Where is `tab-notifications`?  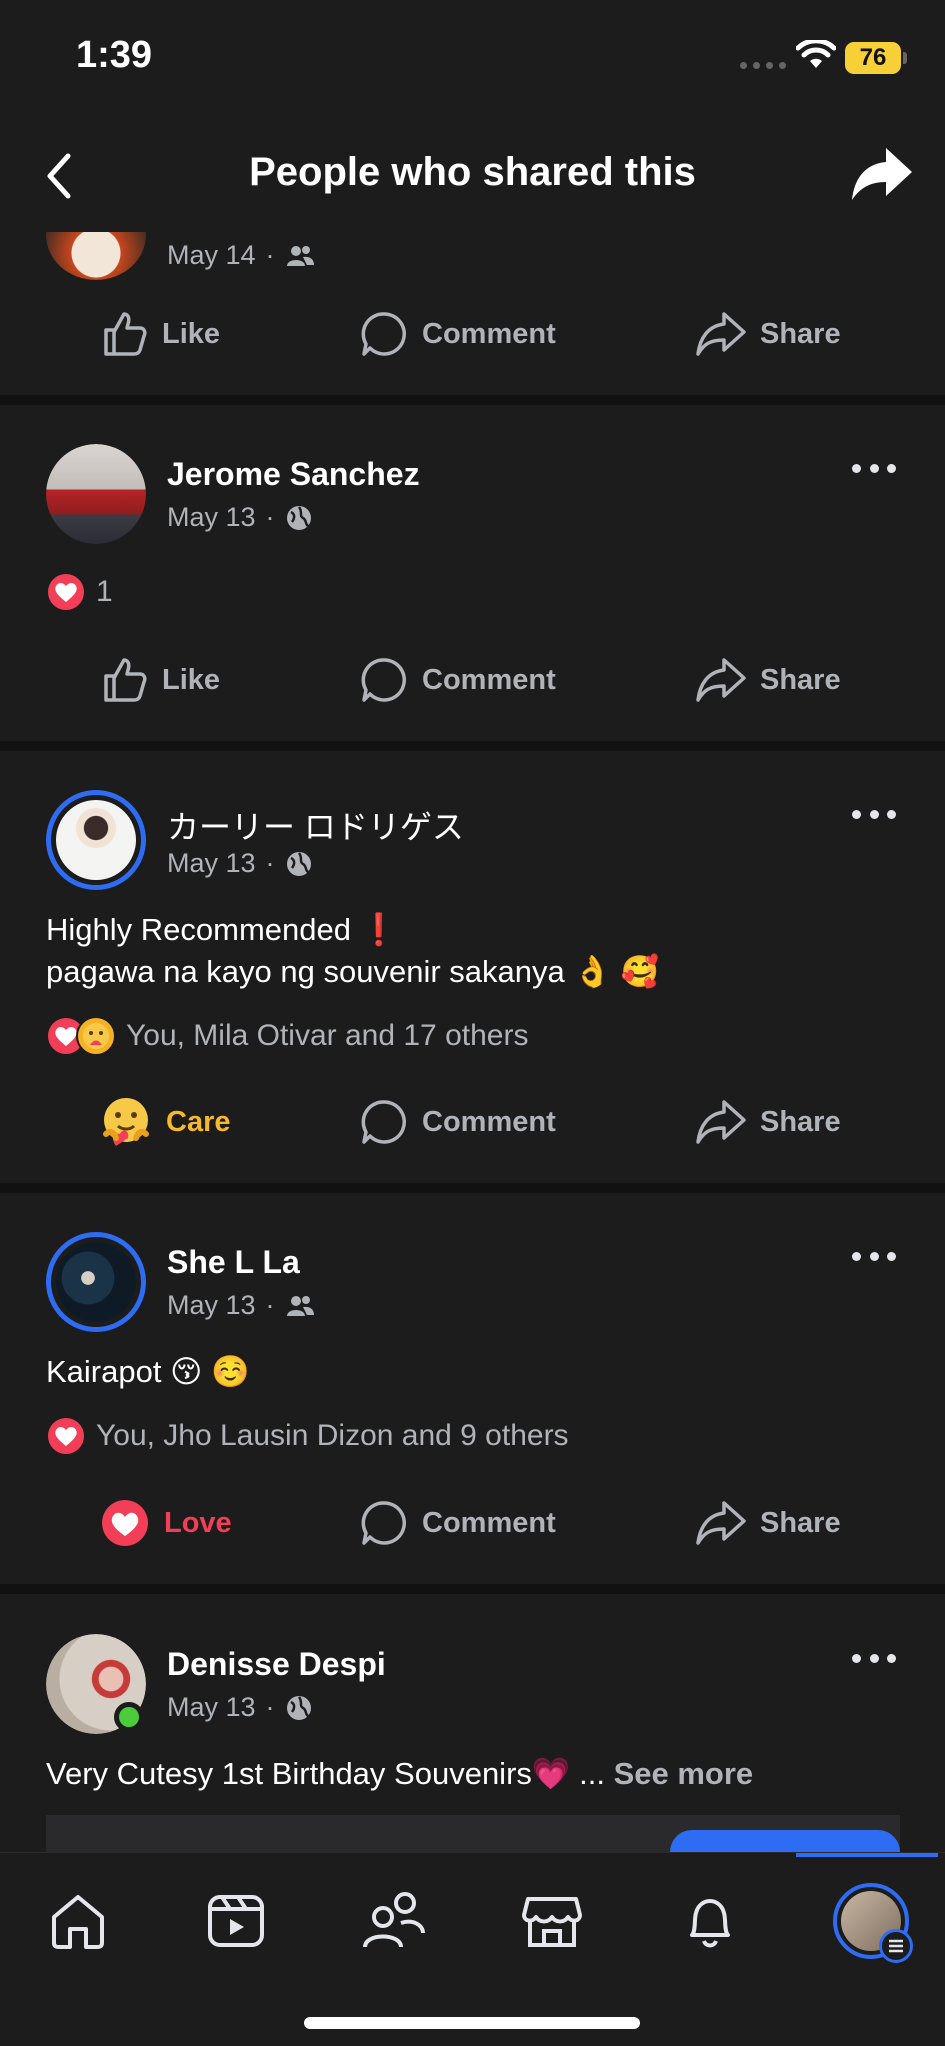
tab-notifications is located at coordinates (710, 1921).